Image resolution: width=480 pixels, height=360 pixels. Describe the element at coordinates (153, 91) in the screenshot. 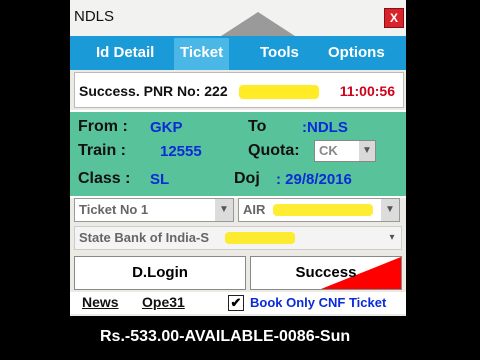

I see `pnr-status: Success. PNR No: 222` at that location.